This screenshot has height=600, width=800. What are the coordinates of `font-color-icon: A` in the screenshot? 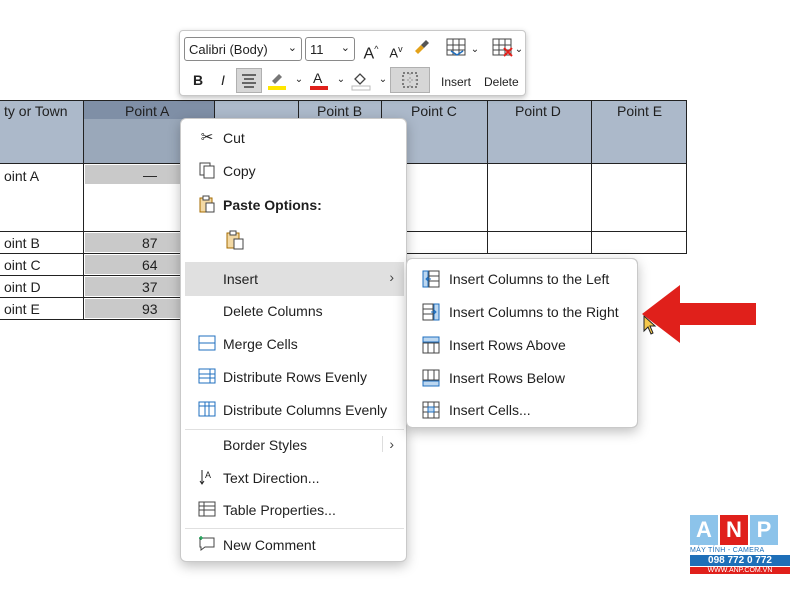 It's located at (319, 80).